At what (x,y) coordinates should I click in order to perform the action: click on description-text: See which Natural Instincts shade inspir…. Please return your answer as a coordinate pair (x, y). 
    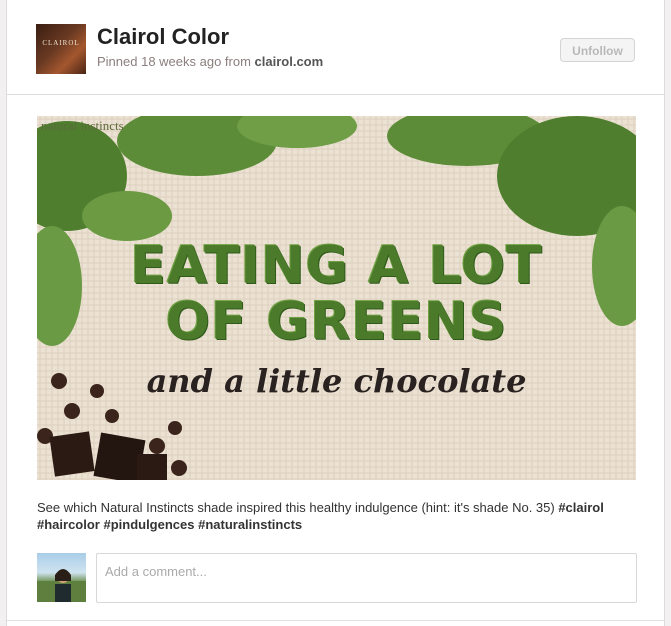
    Looking at the image, I should click on (298, 507).